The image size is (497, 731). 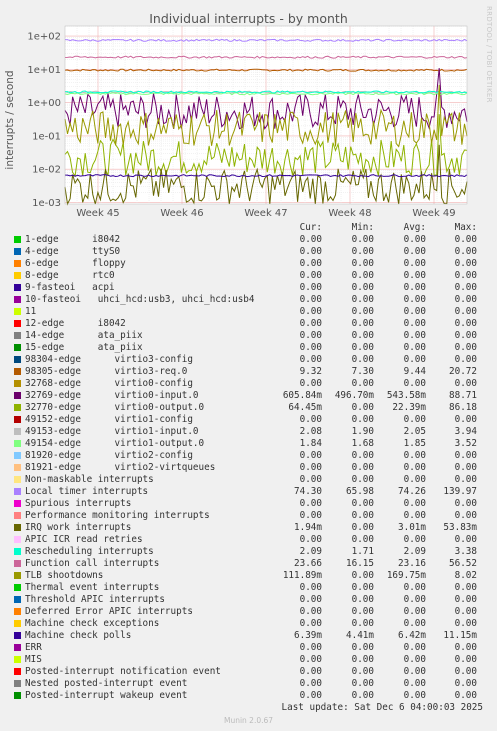 What do you see at coordinates (463, 371) in the screenshot?
I see `legend-value: 20.72` at bounding box center [463, 371].